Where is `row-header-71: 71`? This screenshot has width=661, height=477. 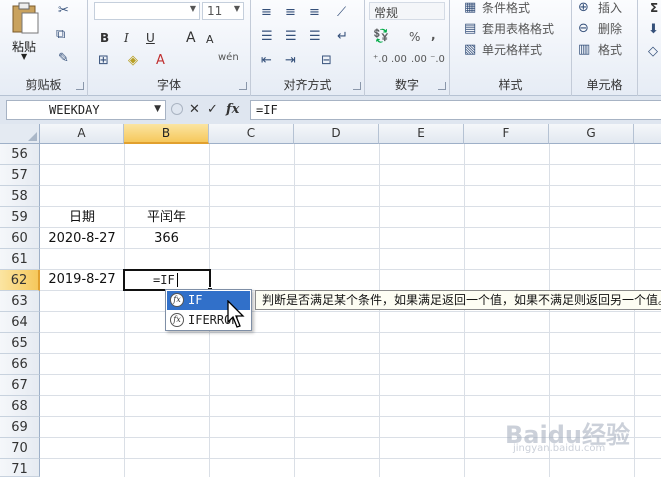
row-header-71: 71 is located at coordinates (20, 468).